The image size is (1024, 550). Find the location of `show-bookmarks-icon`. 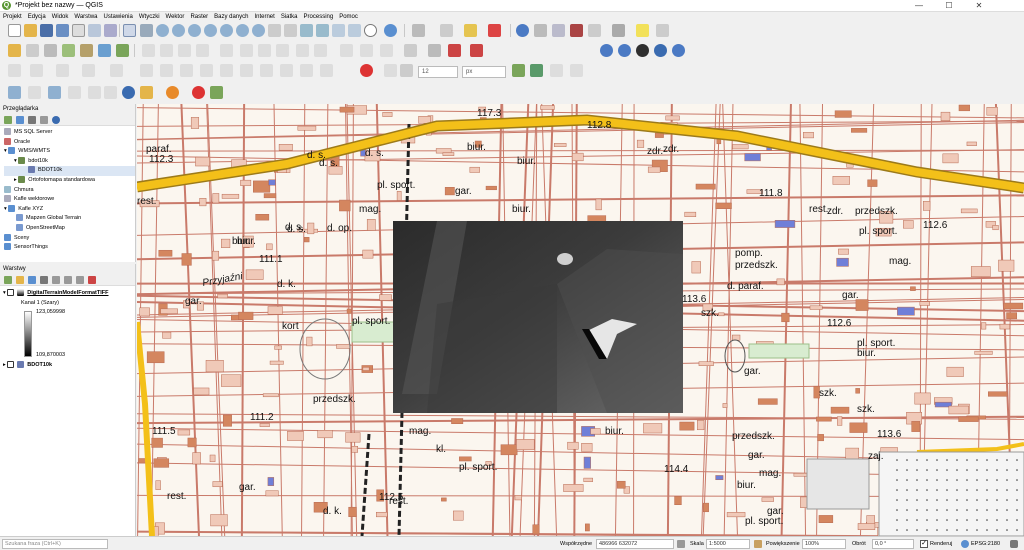

show-bookmarks-icon is located at coordinates (354, 30).